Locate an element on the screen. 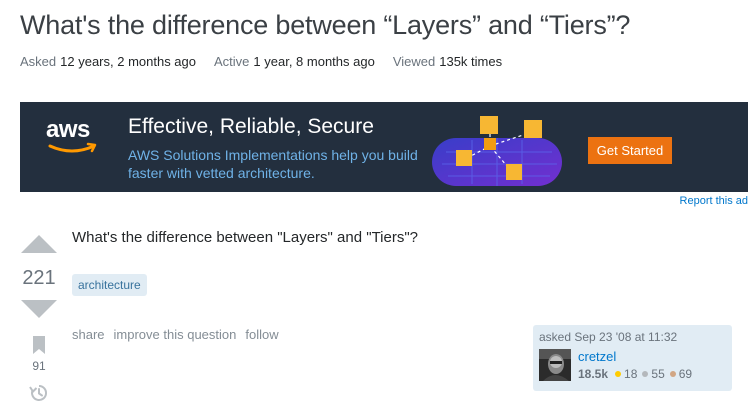  owner-stats: 18.5k 18 55 69 is located at coordinates (635, 374).